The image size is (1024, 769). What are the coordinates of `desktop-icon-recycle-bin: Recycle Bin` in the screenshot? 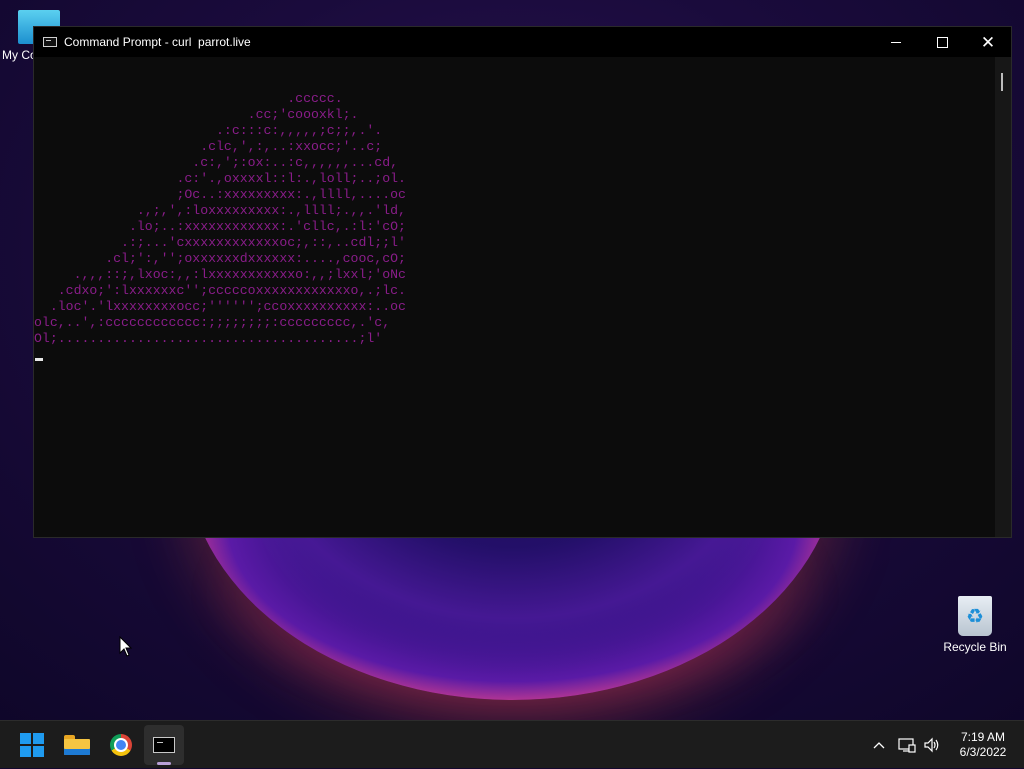 It's located at (975, 625).